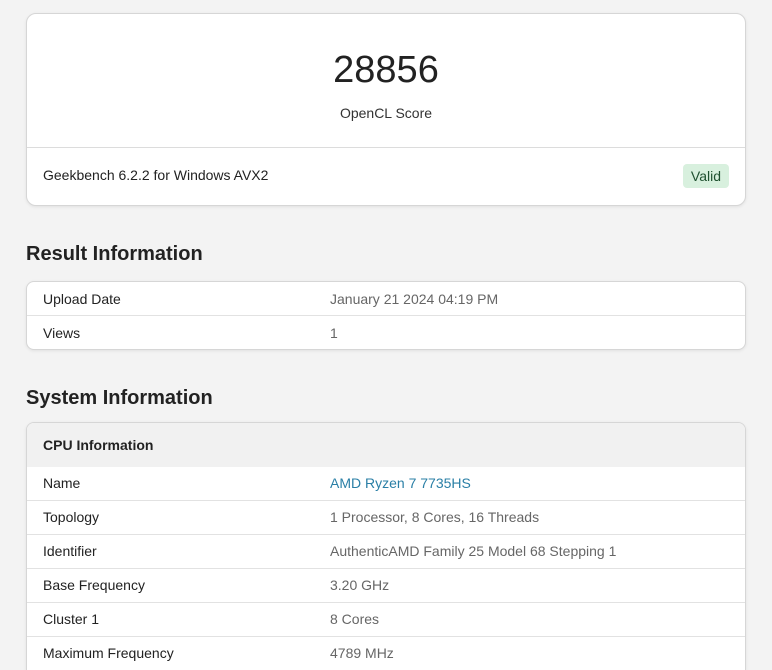 The height and width of the screenshot is (670, 772). I want to click on table-row: Name AMD Ryzen 7 7735HS, so click(386, 483).